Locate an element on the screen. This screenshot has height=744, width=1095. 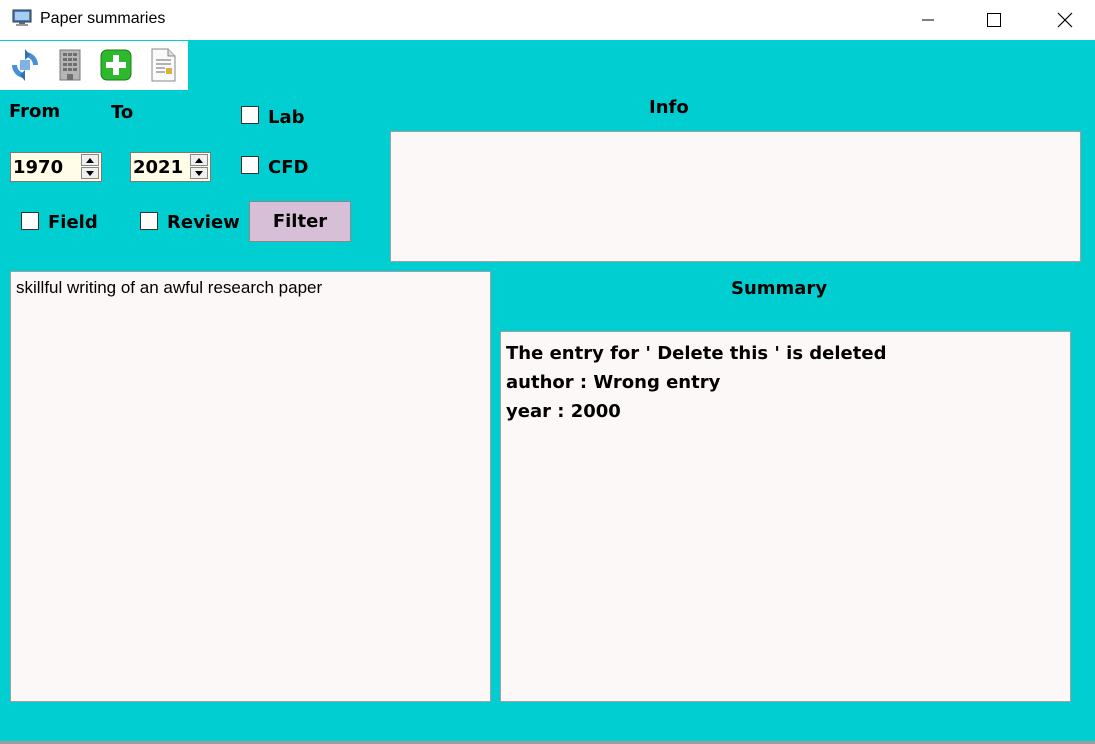
document-icon is located at coordinates (163, 65).